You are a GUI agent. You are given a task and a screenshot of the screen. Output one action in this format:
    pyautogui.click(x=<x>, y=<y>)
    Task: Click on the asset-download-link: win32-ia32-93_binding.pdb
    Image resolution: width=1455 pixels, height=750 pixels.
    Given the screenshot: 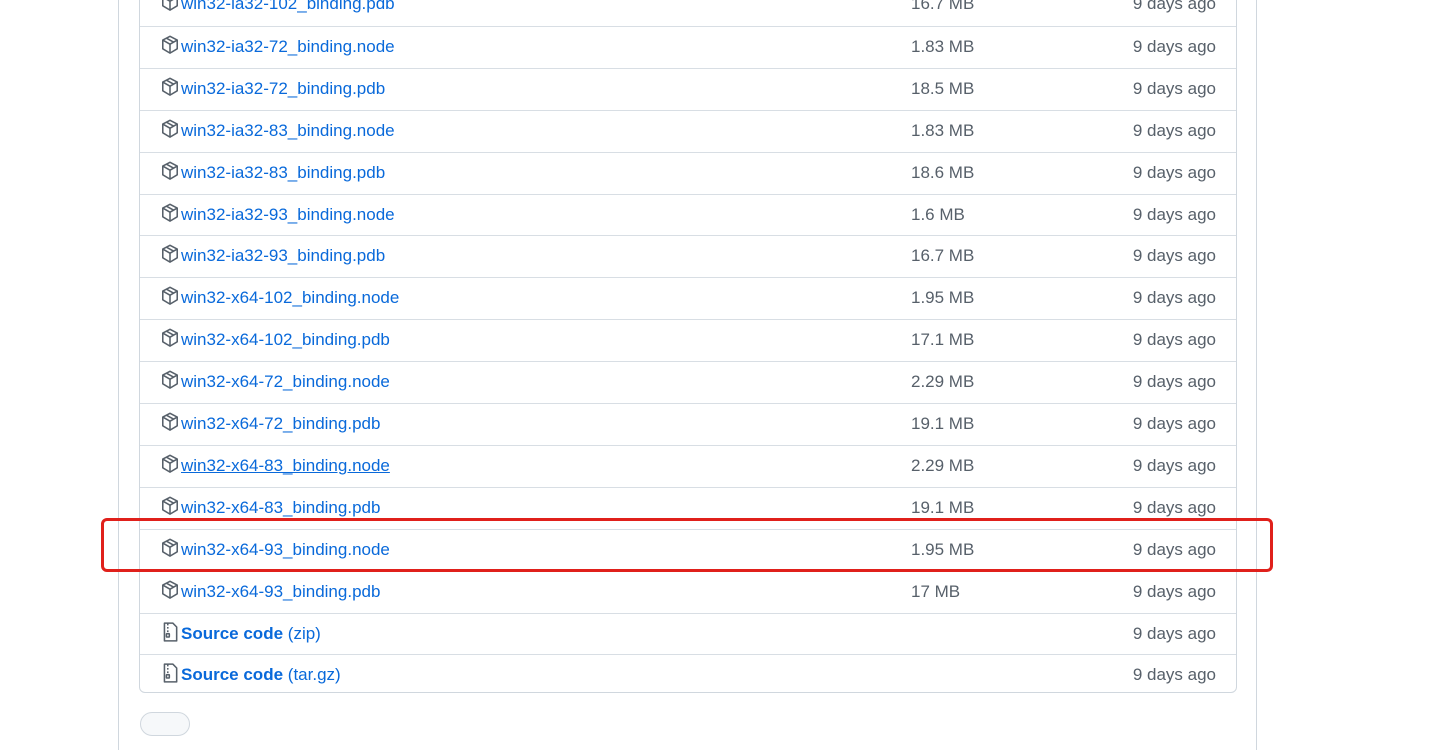 What is the action you would take?
    pyautogui.click(x=283, y=256)
    